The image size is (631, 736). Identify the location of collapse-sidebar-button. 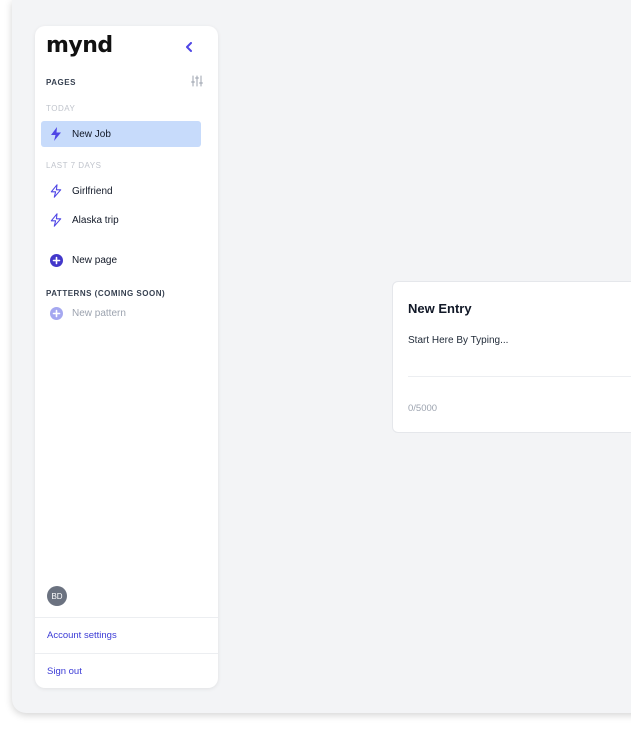
(189, 47).